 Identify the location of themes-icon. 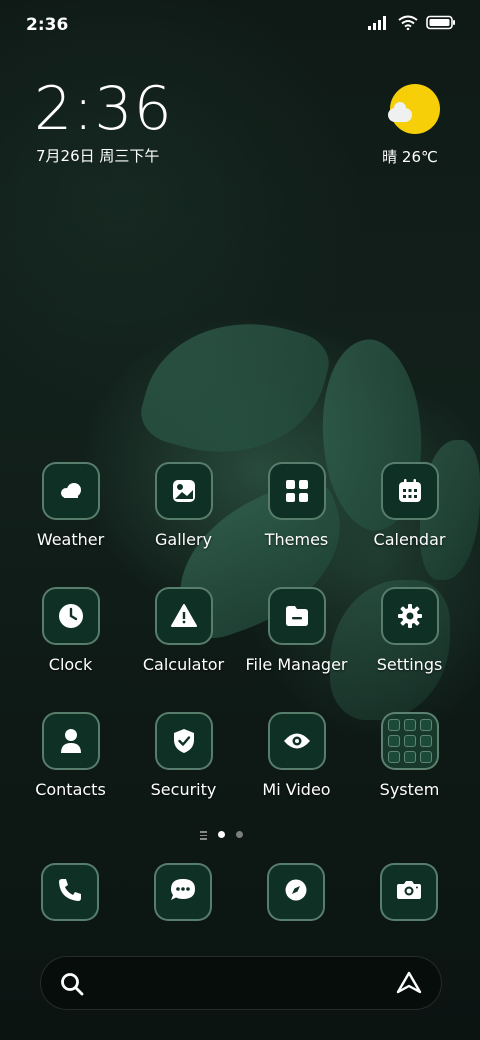
(296, 491).